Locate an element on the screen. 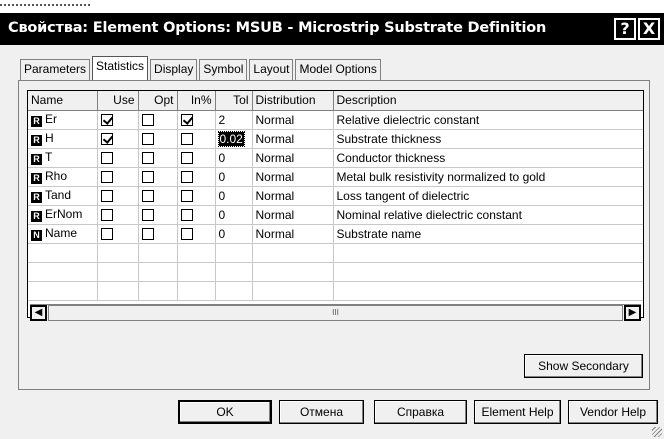 Image resolution: width=664 pixels, height=439 pixels. column-header-inpct: In% is located at coordinates (196, 101).